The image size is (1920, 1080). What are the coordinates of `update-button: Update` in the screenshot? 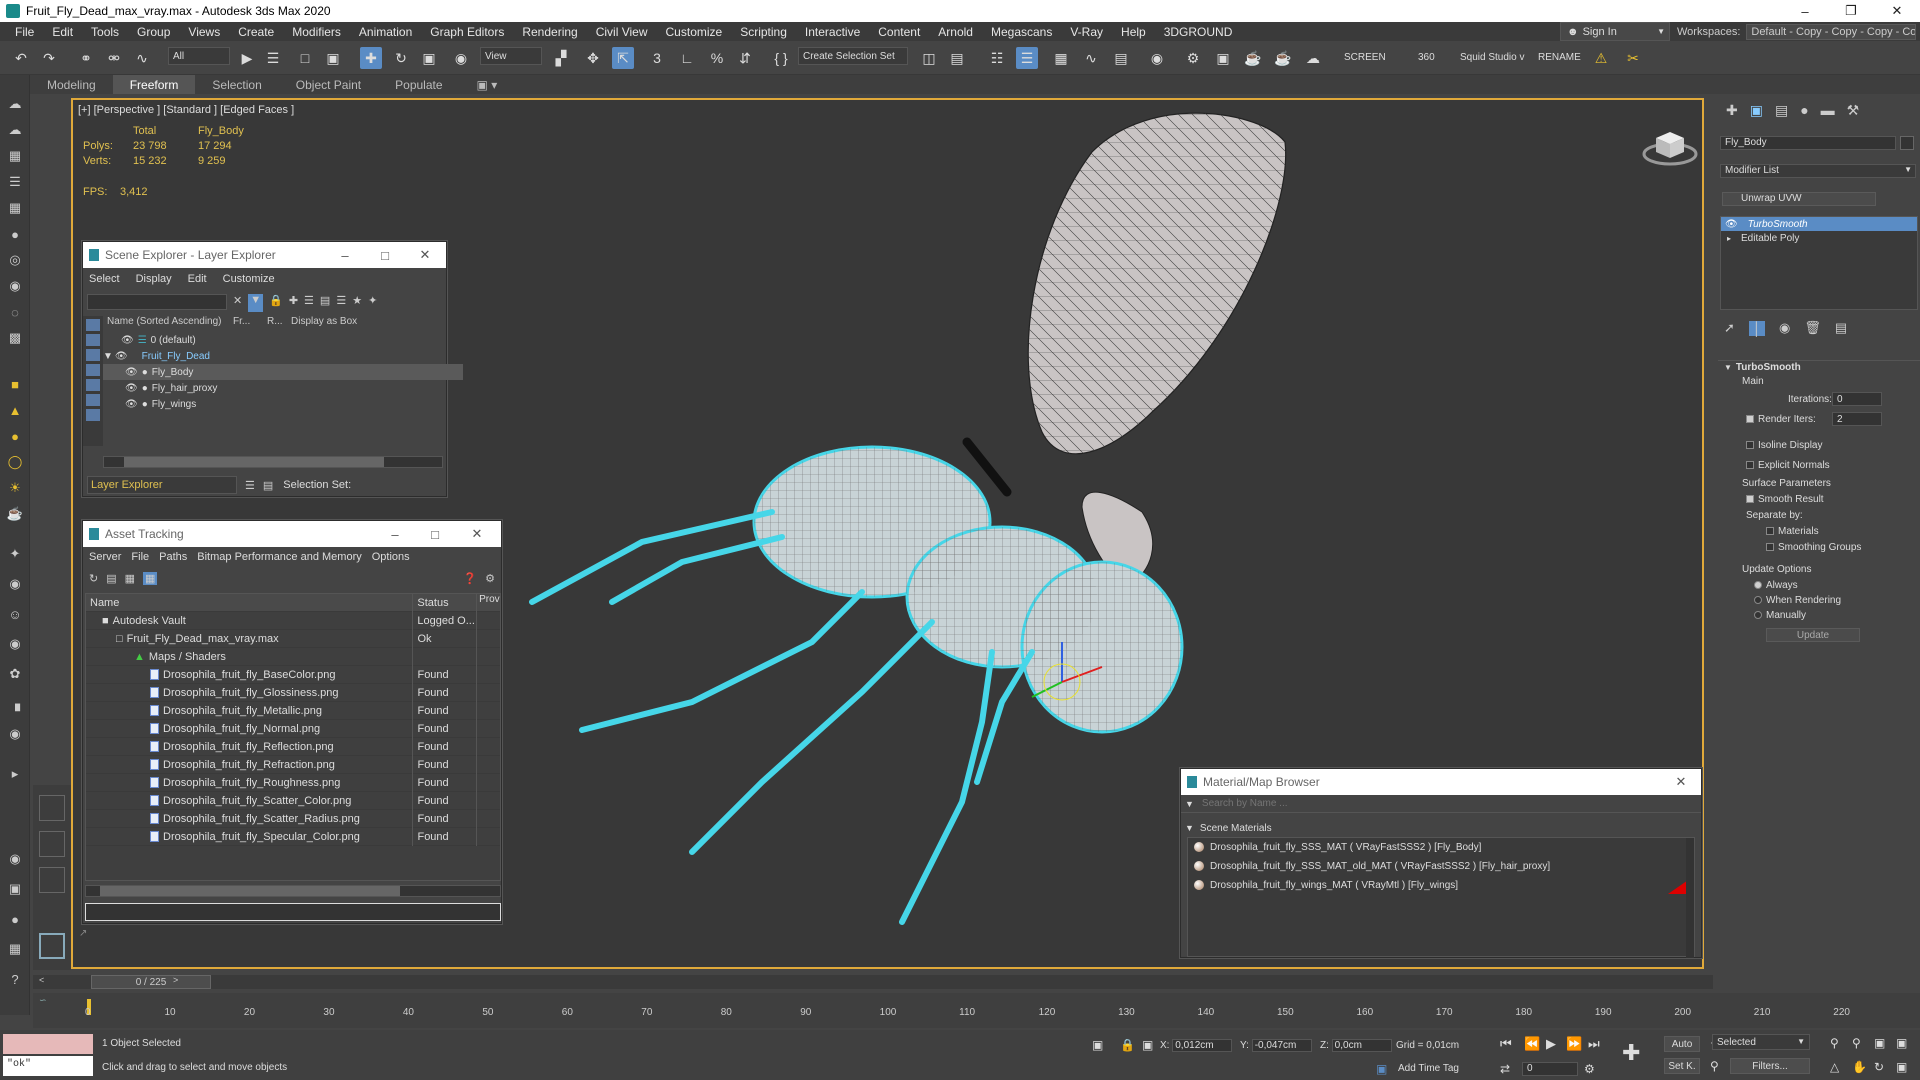 It's located at (1813, 635).